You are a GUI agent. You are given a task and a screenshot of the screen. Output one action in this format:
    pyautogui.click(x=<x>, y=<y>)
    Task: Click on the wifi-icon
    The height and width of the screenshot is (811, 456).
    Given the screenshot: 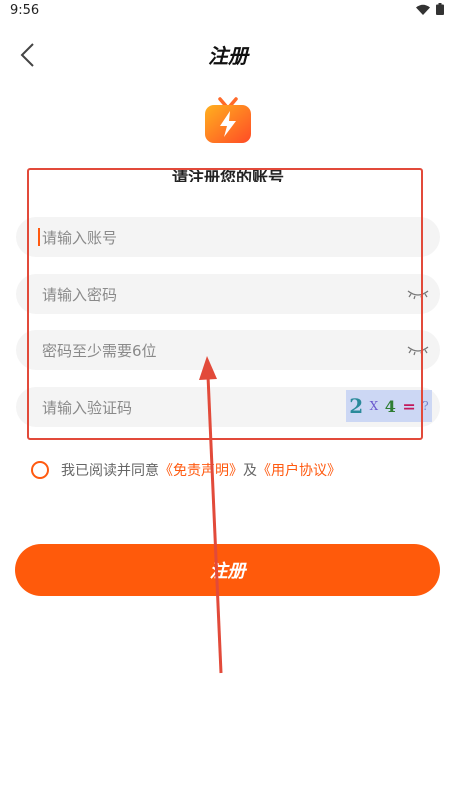 What is the action you would take?
    pyautogui.click(x=423, y=9)
    